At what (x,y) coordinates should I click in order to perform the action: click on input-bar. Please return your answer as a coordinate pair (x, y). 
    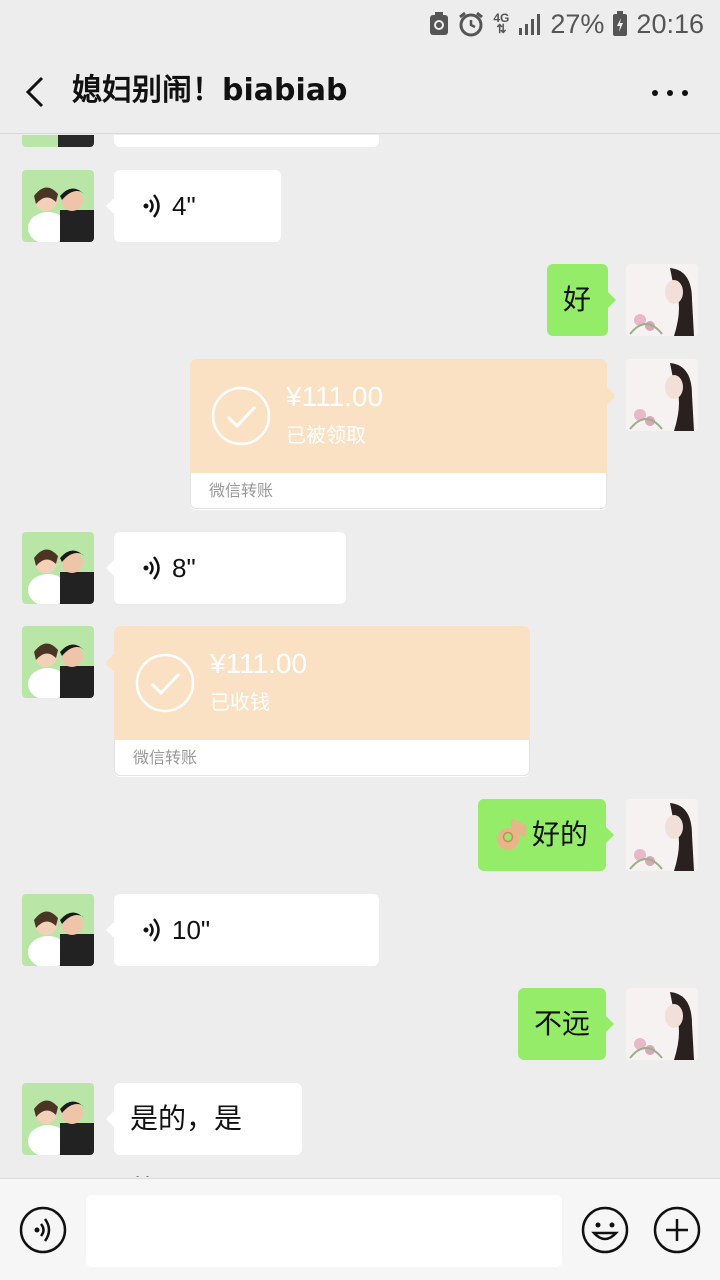
    Looking at the image, I should click on (360, 1229).